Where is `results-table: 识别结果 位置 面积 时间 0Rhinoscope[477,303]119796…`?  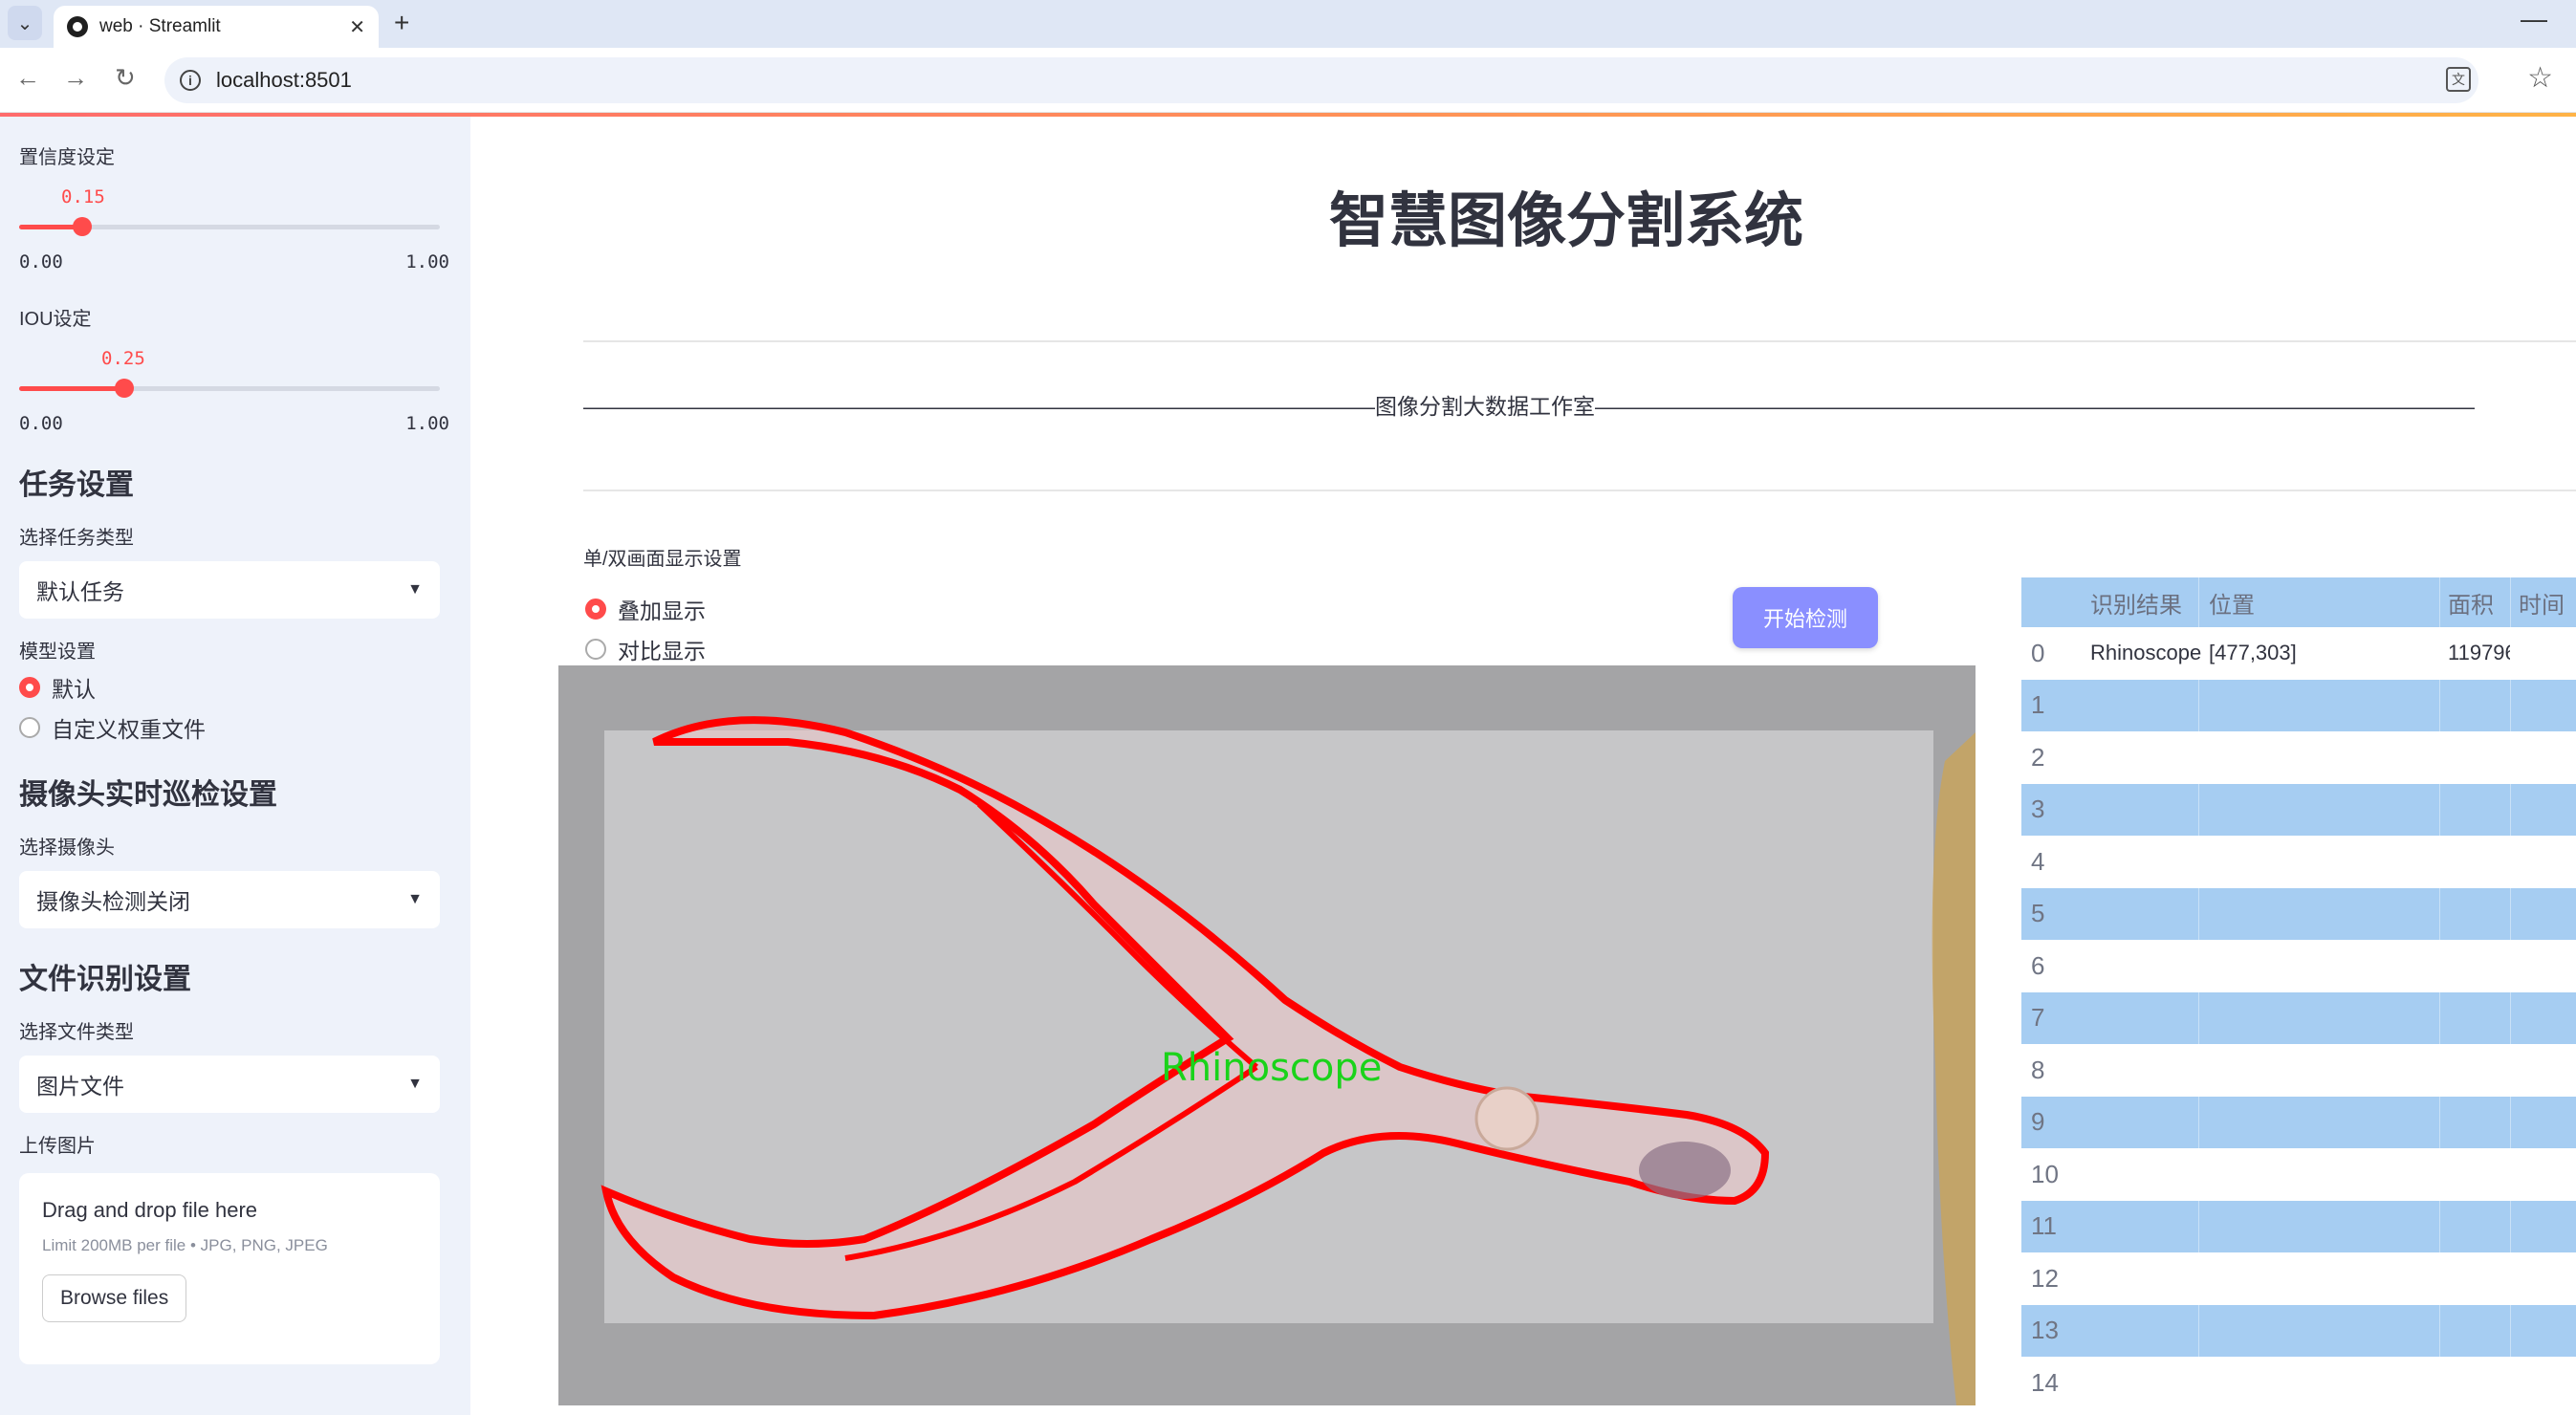 results-table: 识别结果 位置 面积 时间 0Rhinoscope[477,303]119796… is located at coordinates (2298, 993).